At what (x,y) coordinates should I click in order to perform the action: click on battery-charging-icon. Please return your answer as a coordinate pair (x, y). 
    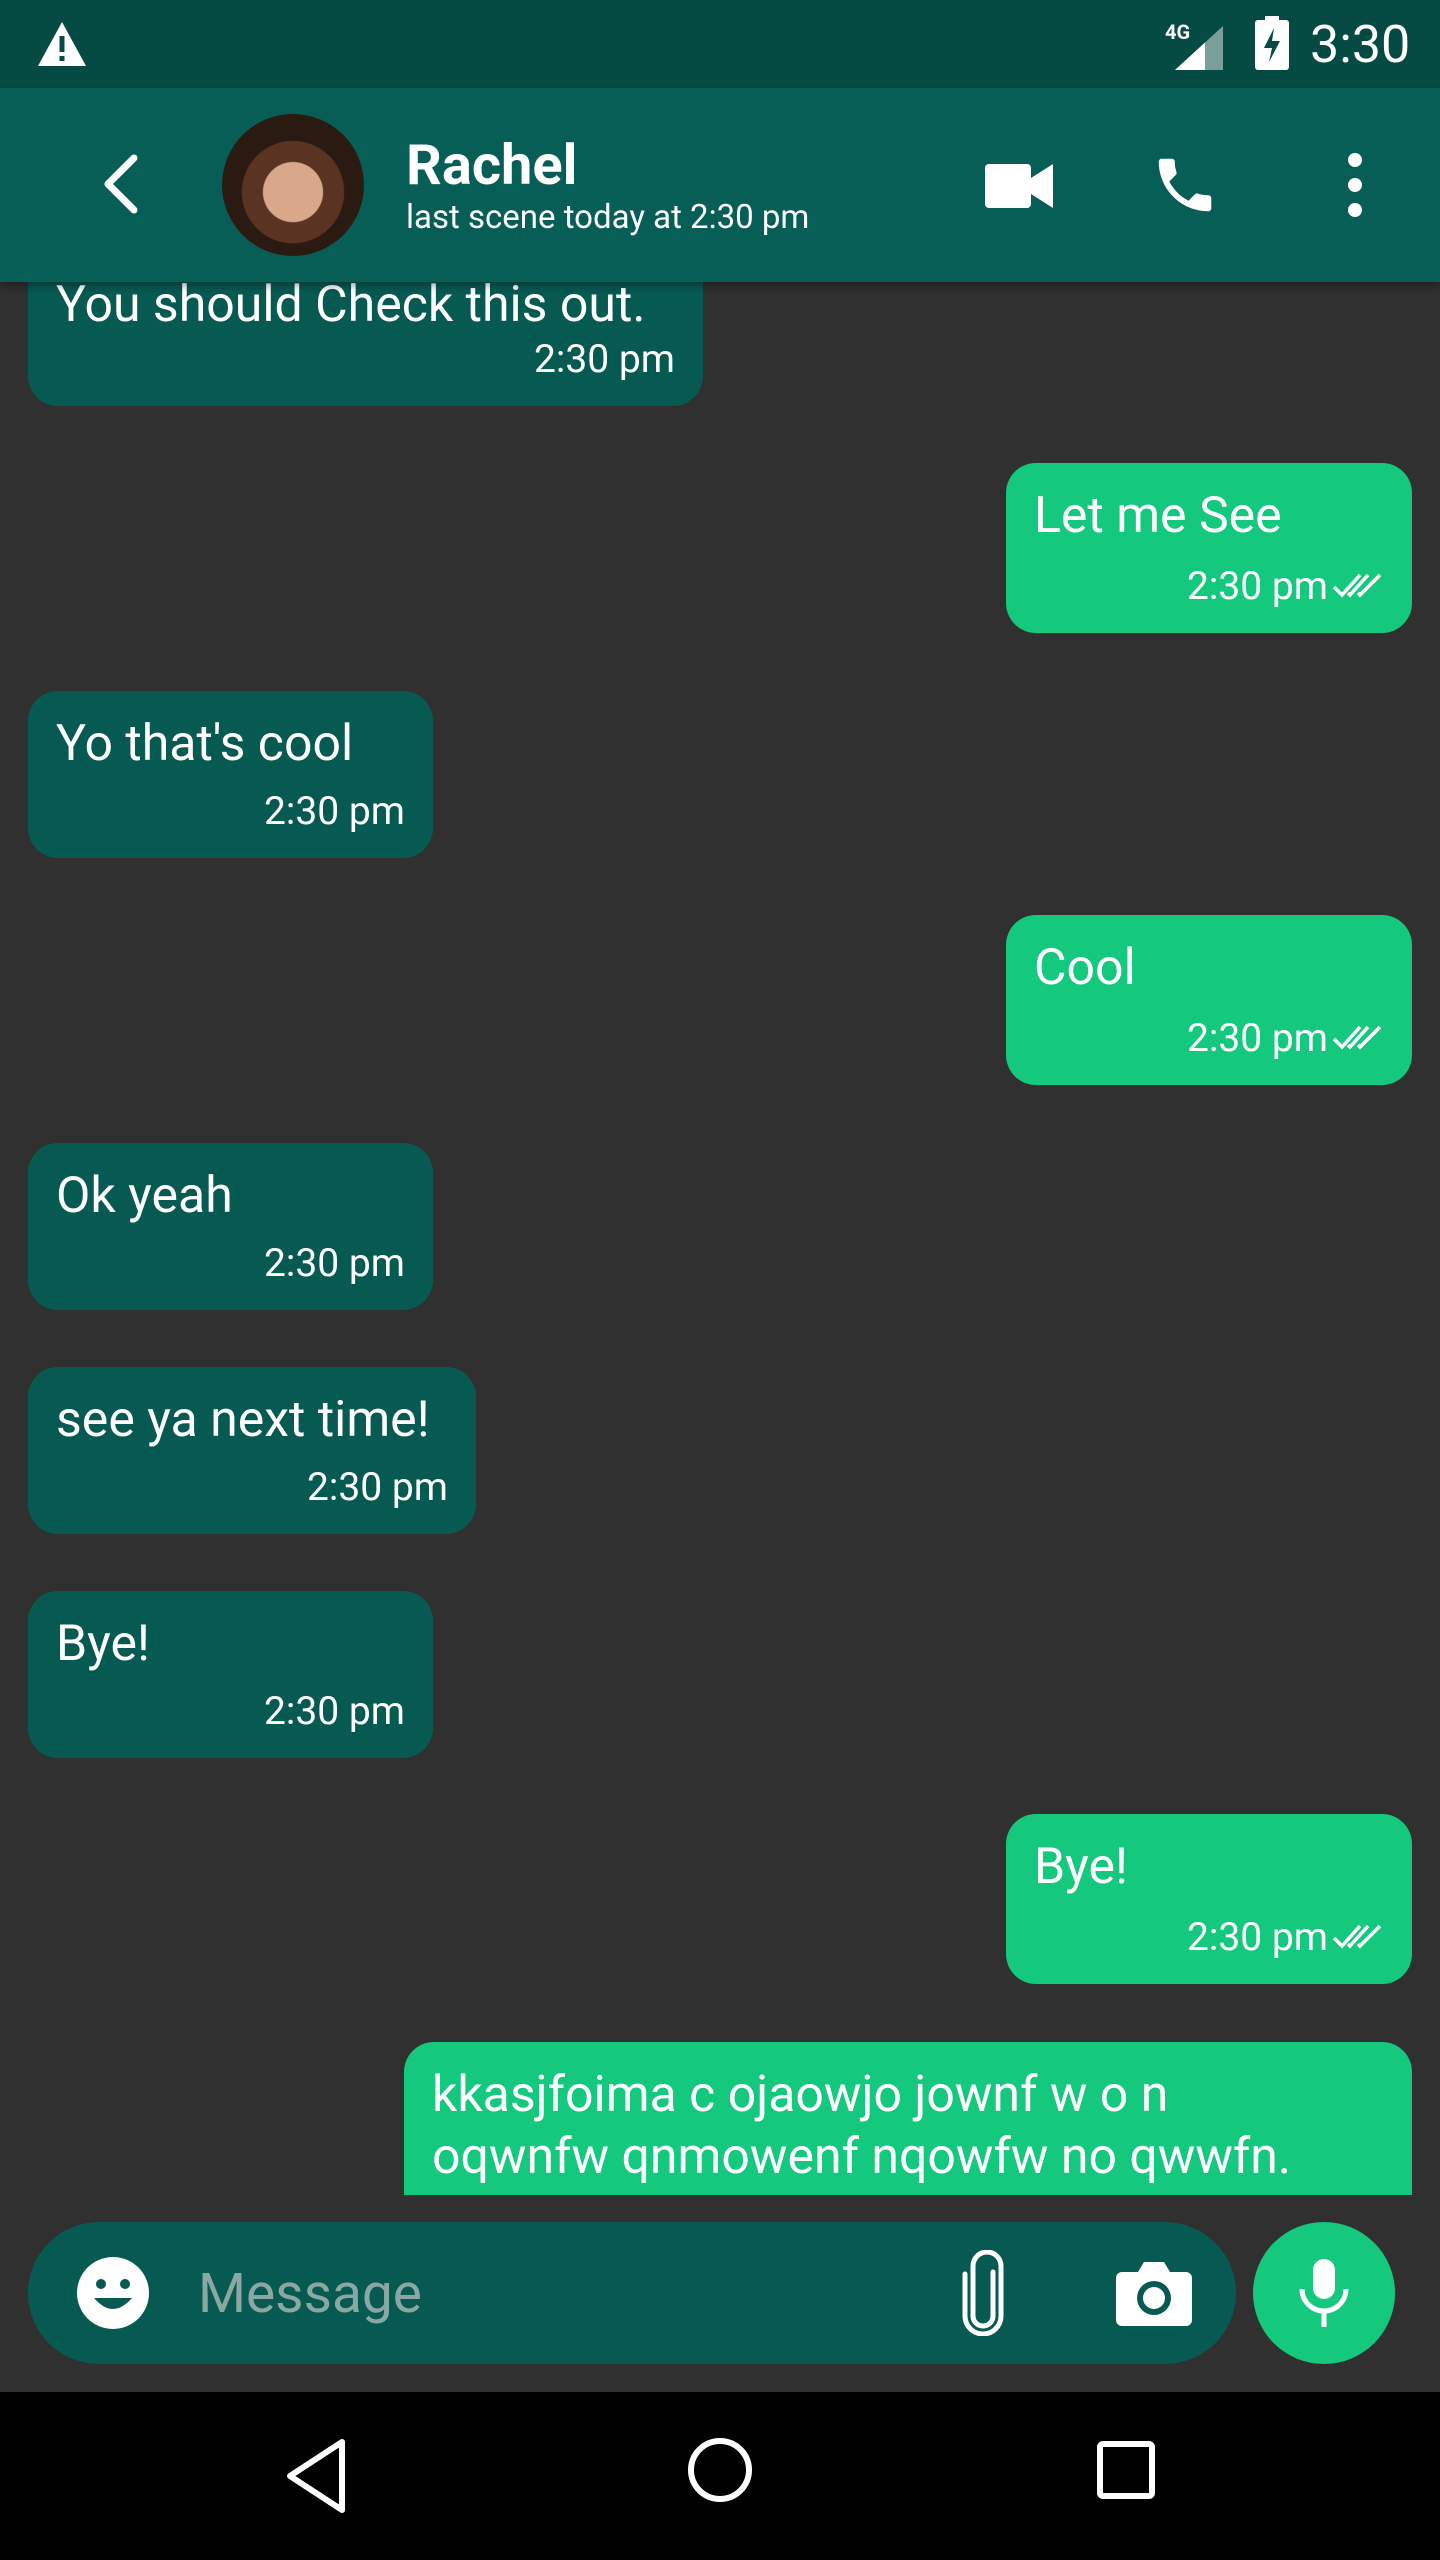
    Looking at the image, I should click on (1272, 43).